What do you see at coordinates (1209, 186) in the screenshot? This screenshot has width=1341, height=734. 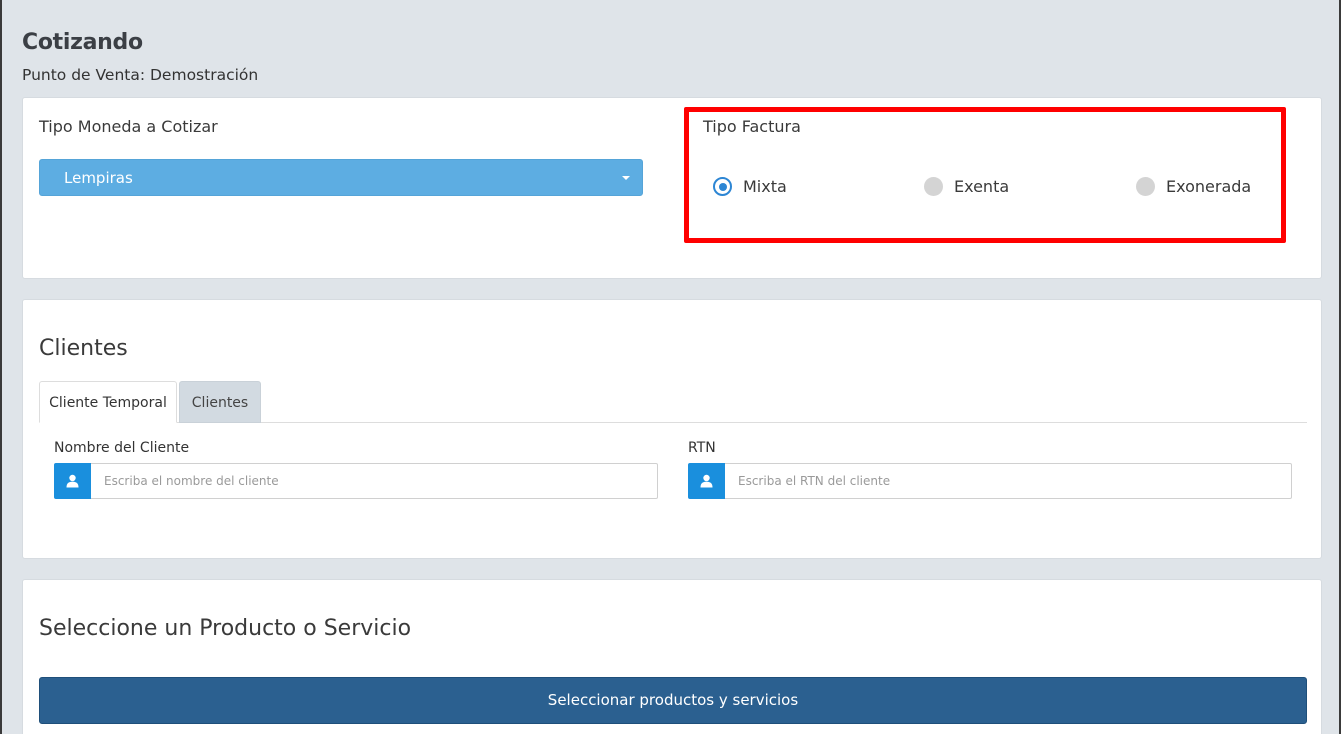 I see `radio-label: Exonerada` at bounding box center [1209, 186].